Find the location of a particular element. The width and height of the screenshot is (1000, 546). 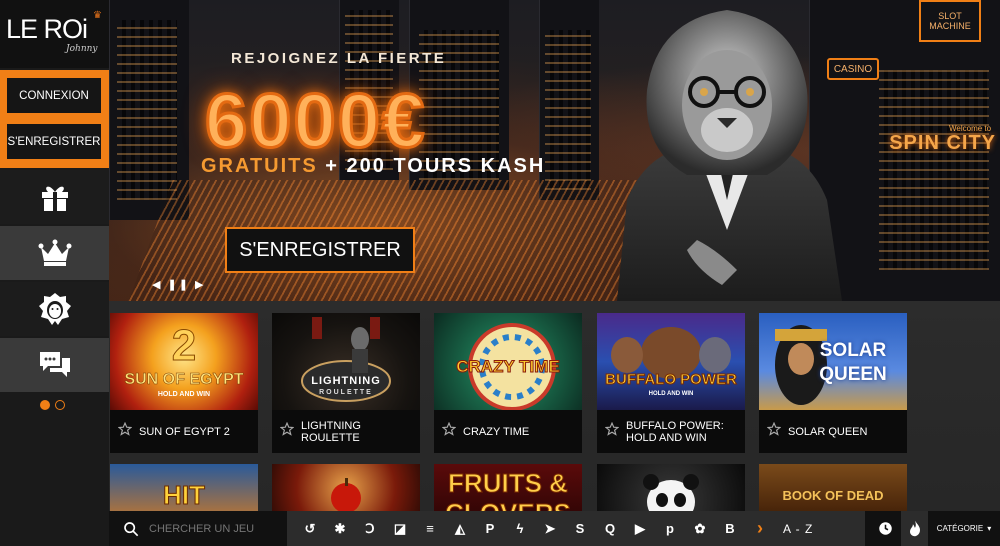

recent-button is located at coordinates (885, 528).